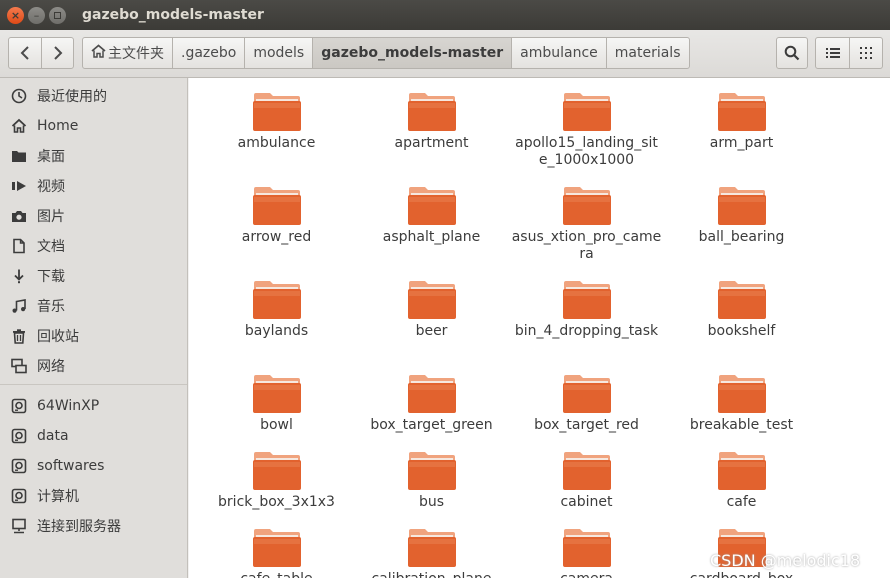 Image resolution: width=890 pixels, height=578 pixels. What do you see at coordinates (277, 574) in the screenshot?
I see `folder-name: cafe_table` at bounding box center [277, 574].